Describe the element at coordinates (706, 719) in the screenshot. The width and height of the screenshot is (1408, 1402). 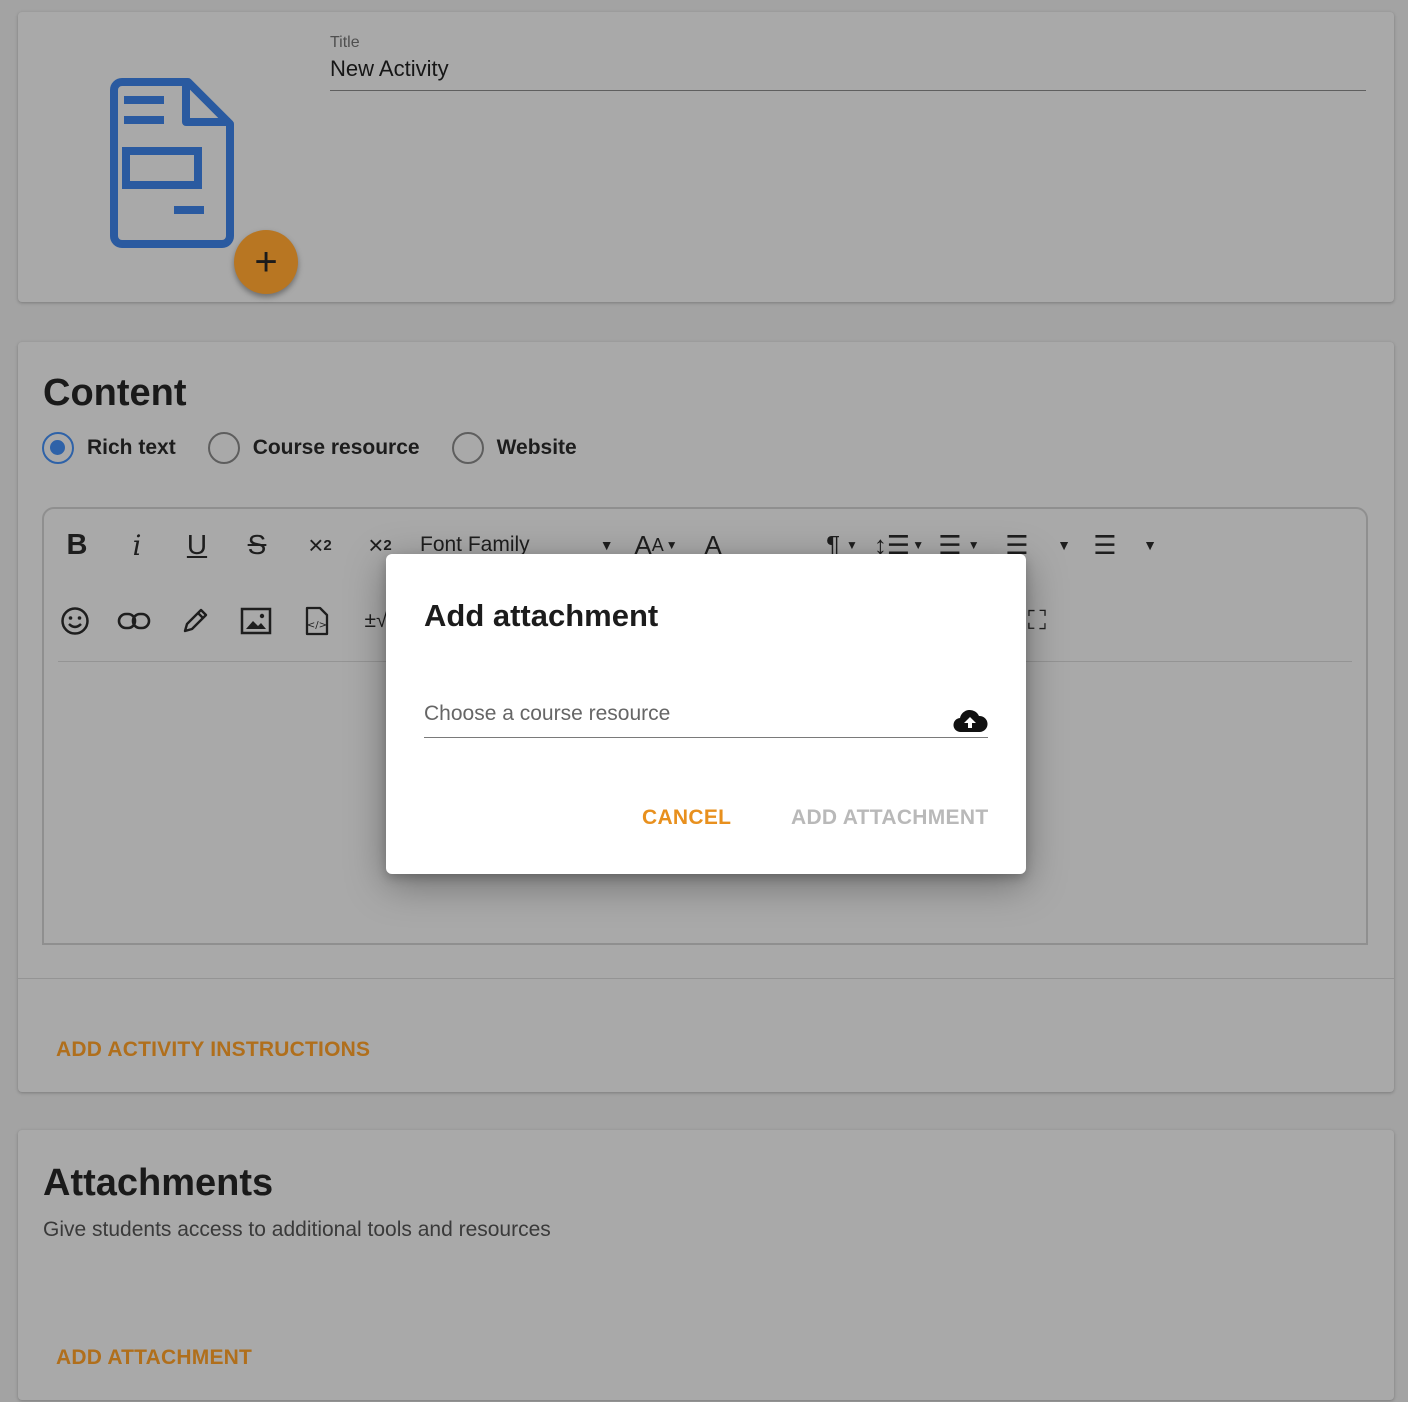
I see `course-resource-input: Choose a course resource` at that location.